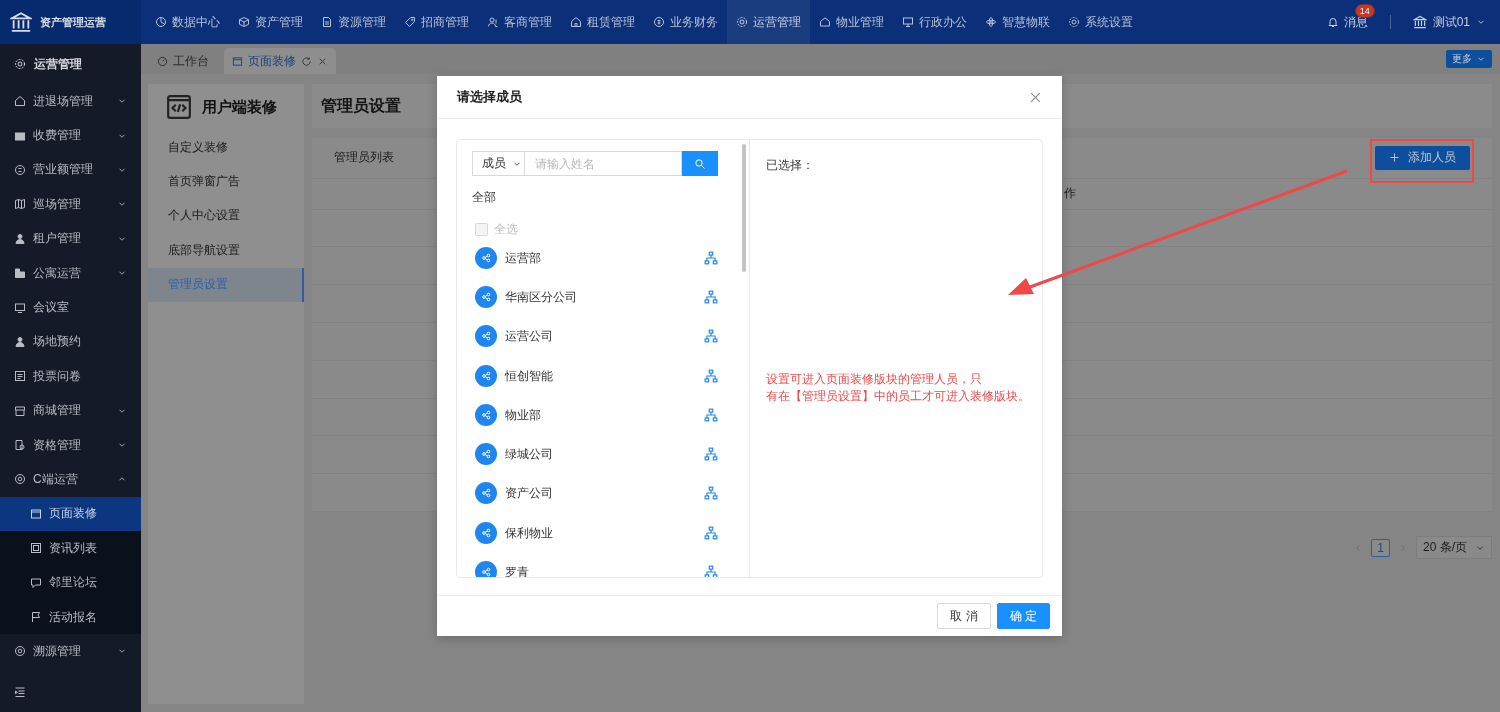 The width and height of the screenshot is (1500, 712). I want to click on search-button, so click(700, 163).